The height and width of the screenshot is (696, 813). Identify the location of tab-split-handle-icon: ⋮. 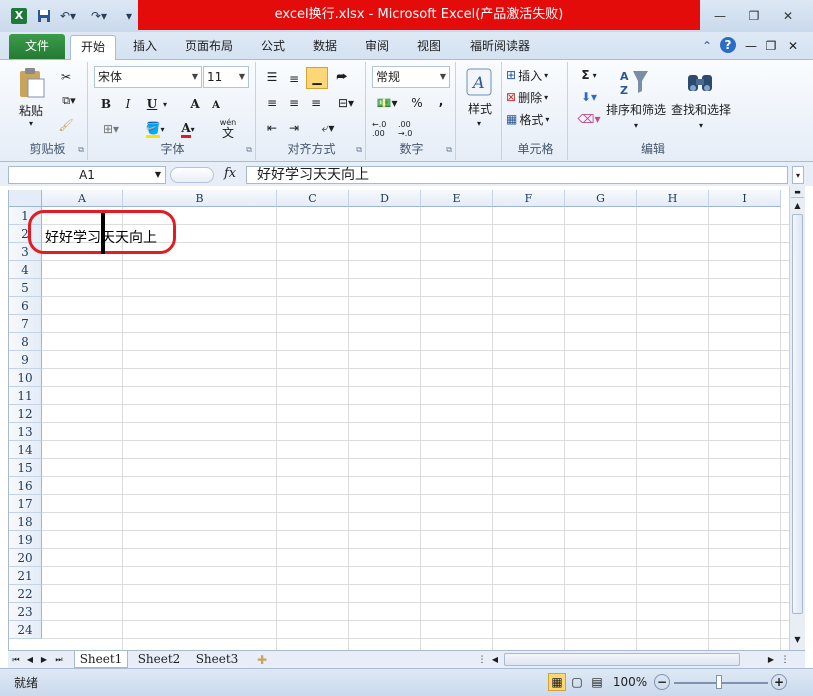
(482, 659).